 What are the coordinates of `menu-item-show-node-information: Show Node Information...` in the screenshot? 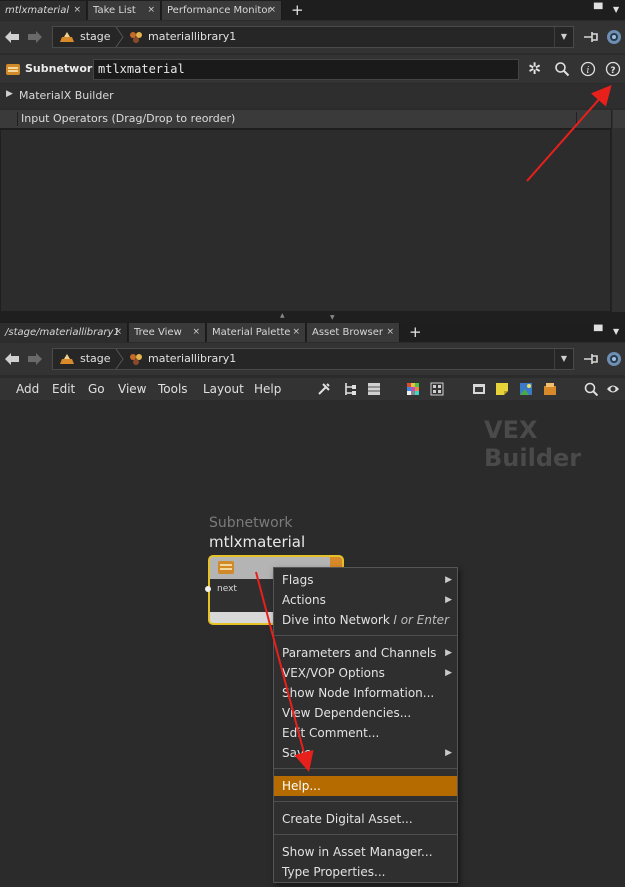 It's located at (365, 693).